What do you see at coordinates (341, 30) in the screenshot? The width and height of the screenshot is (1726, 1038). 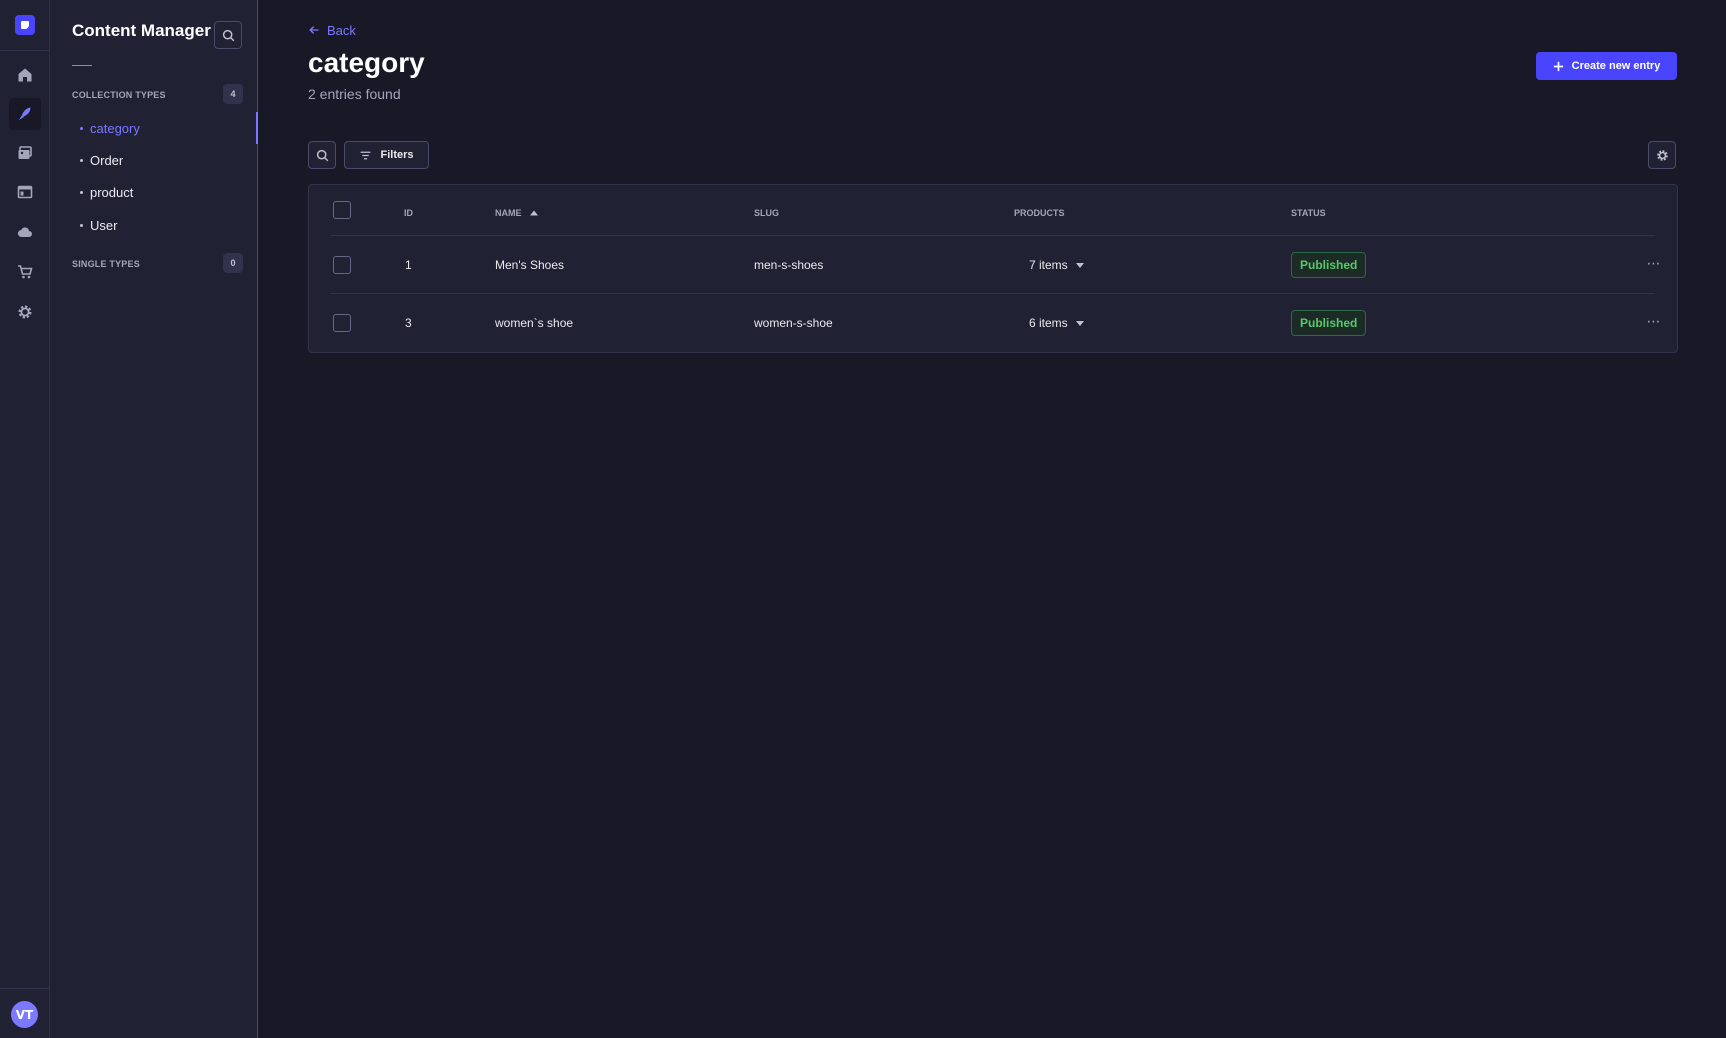 I see `back-label: Back` at bounding box center [341, 30].